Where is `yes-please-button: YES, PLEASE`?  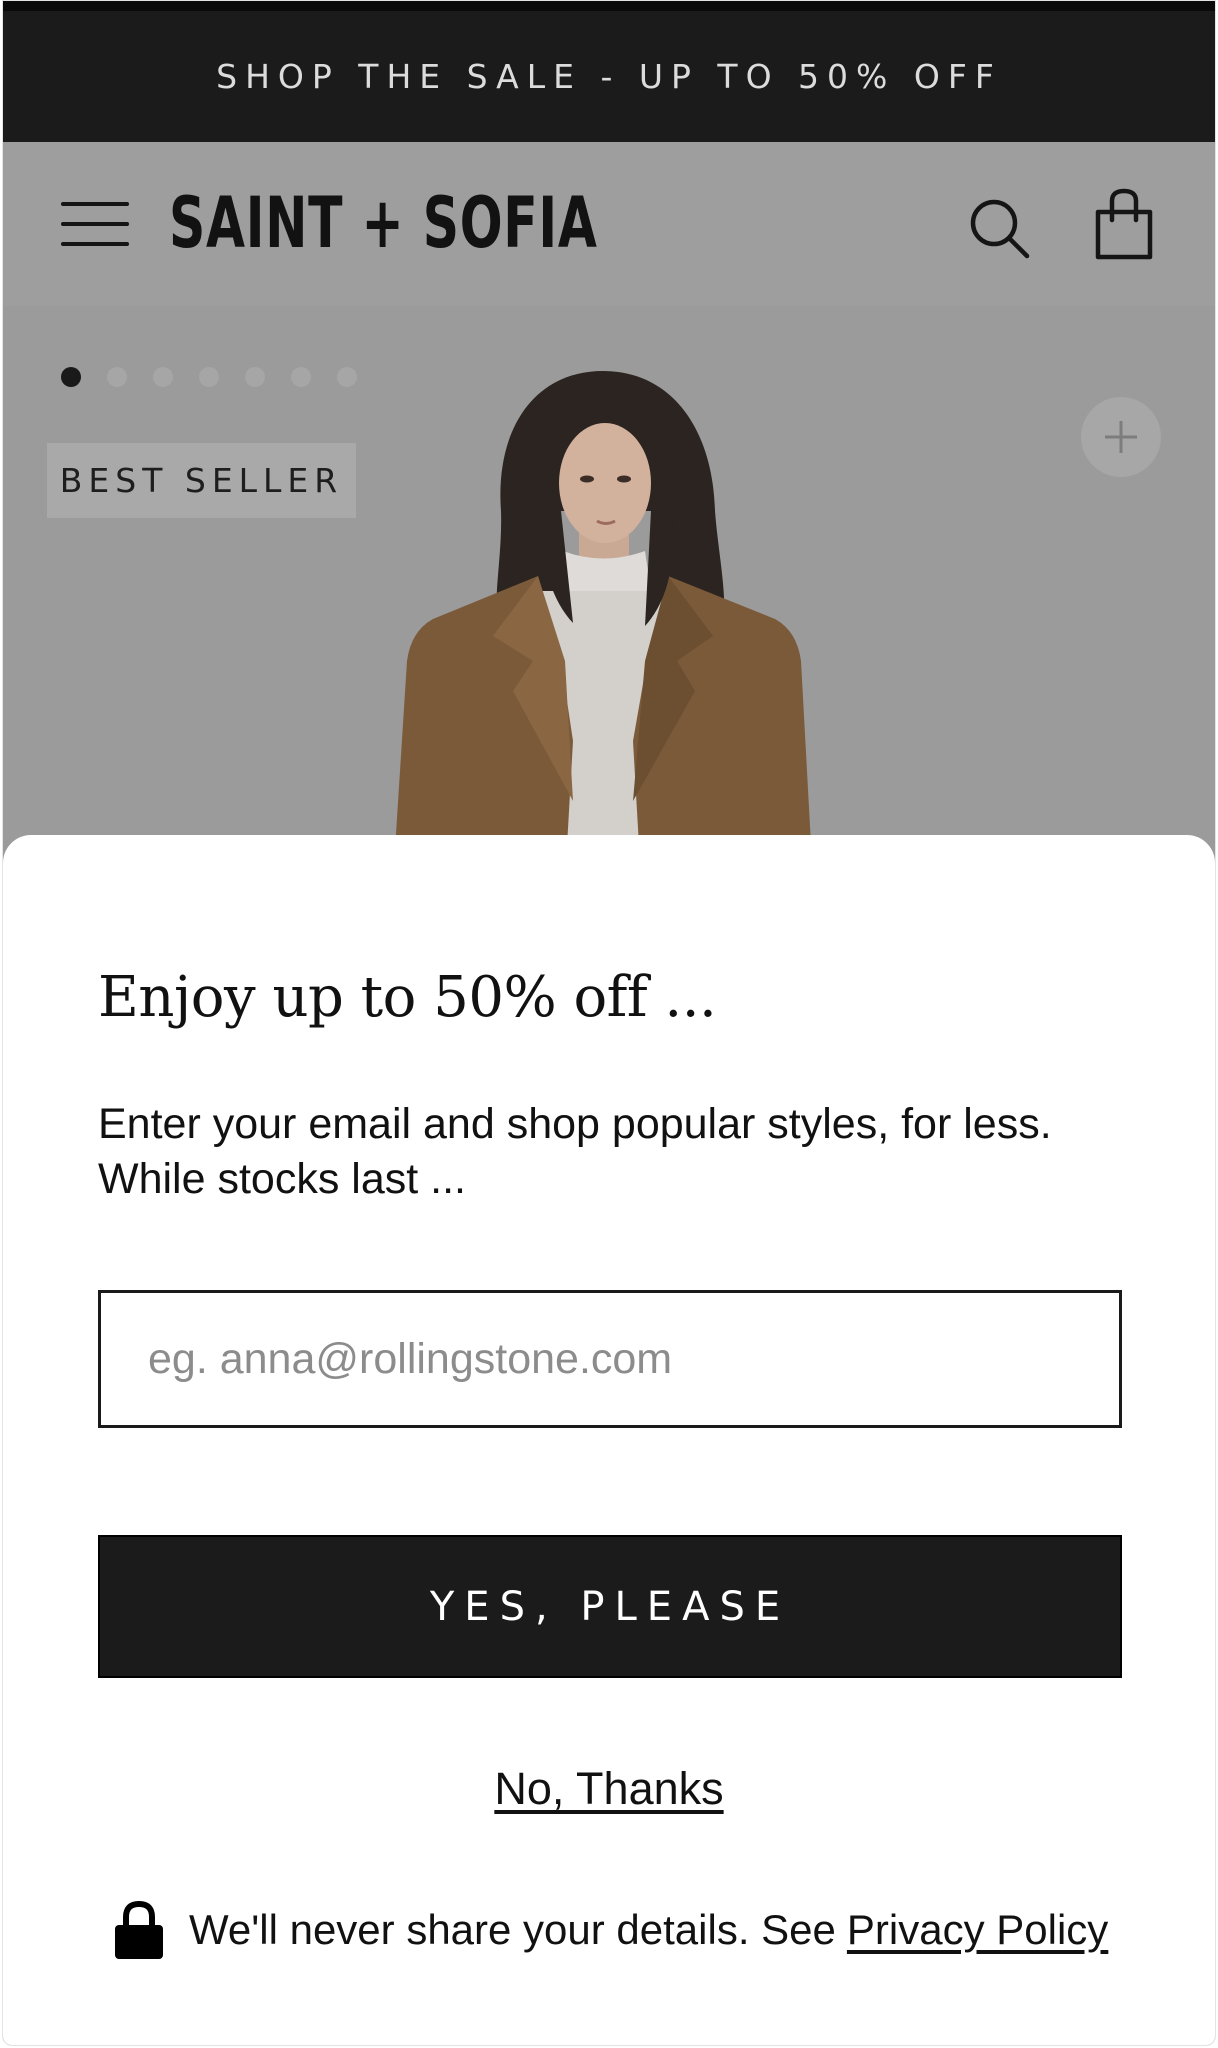
yes-please-button: YES, PLEASE is located at coordinates (610, 1606).